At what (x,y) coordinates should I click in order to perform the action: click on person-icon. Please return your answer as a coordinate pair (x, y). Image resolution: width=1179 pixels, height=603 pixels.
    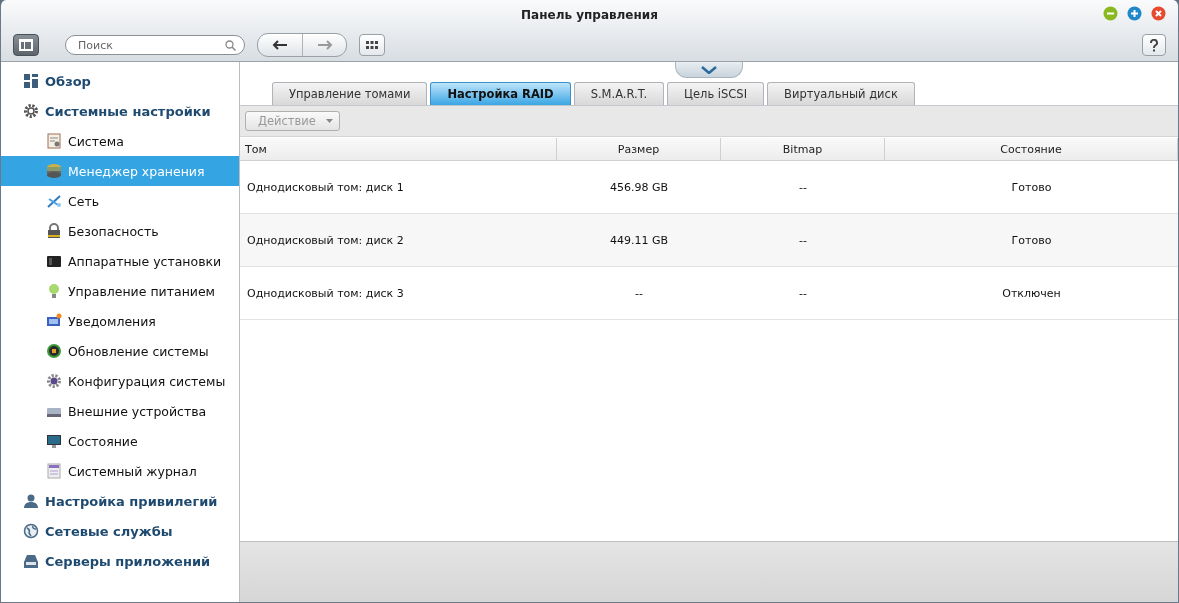
    Looking at the image, I should click on (31, 501).